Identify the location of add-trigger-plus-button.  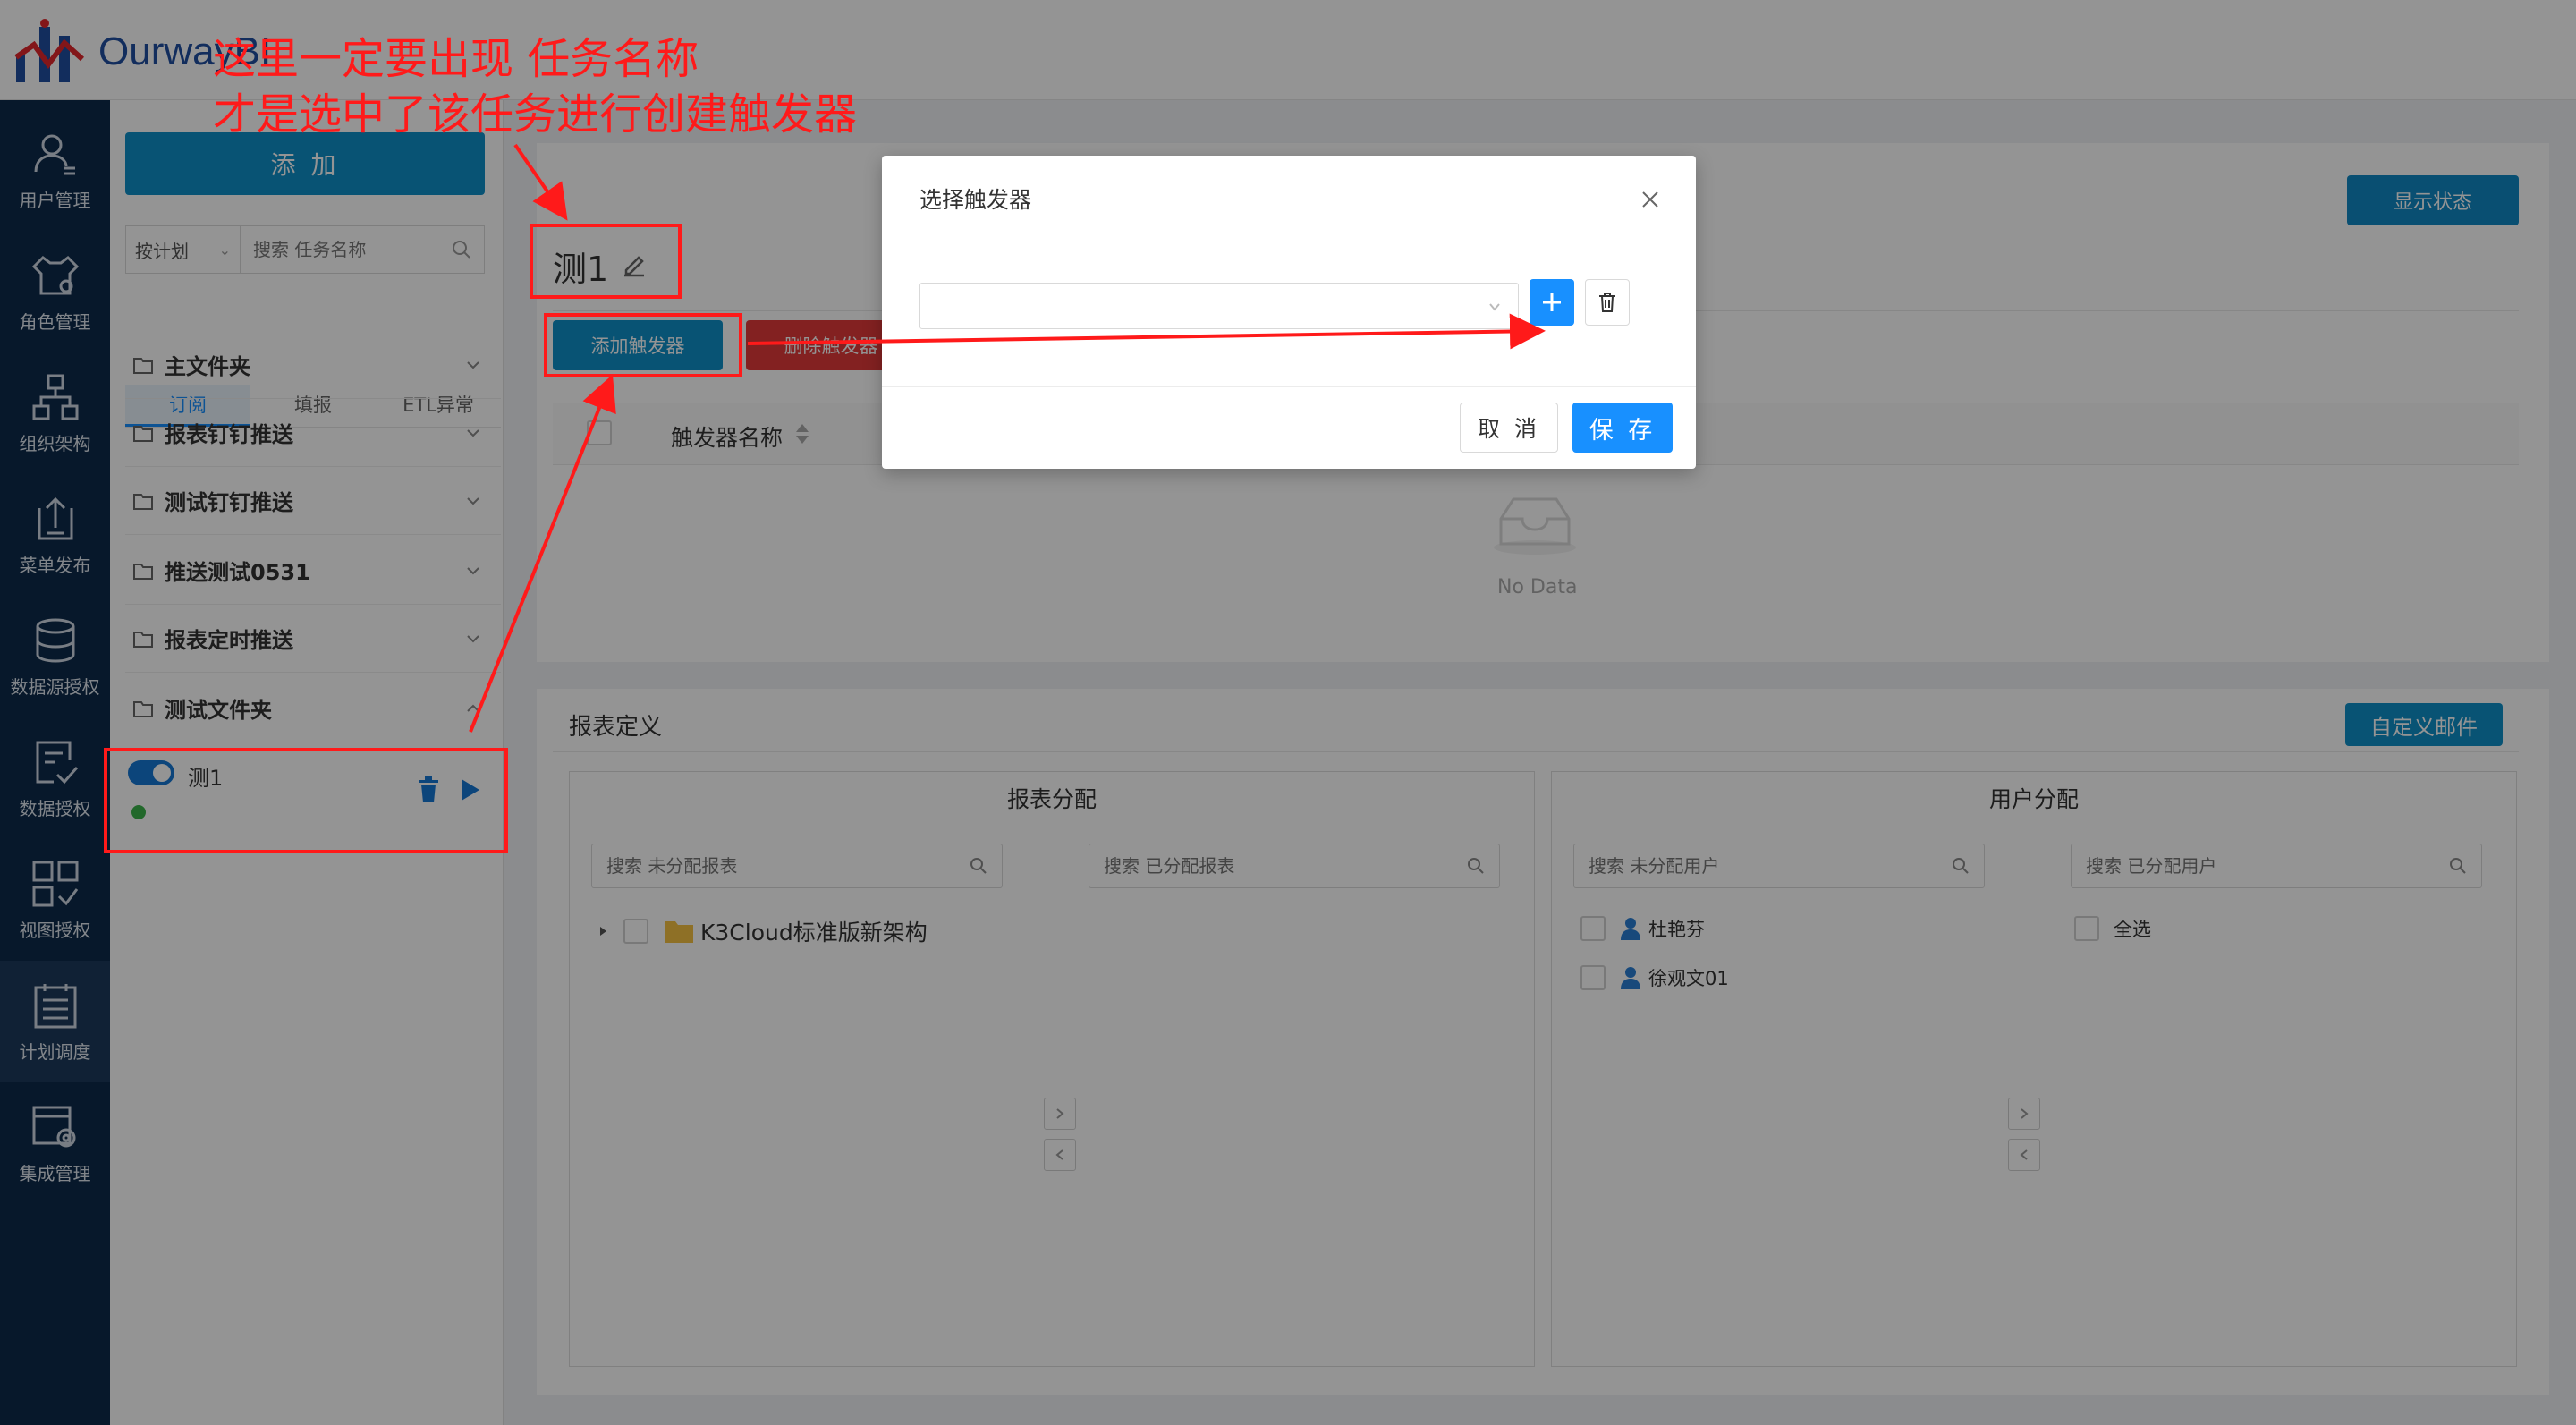
(1552, 302).